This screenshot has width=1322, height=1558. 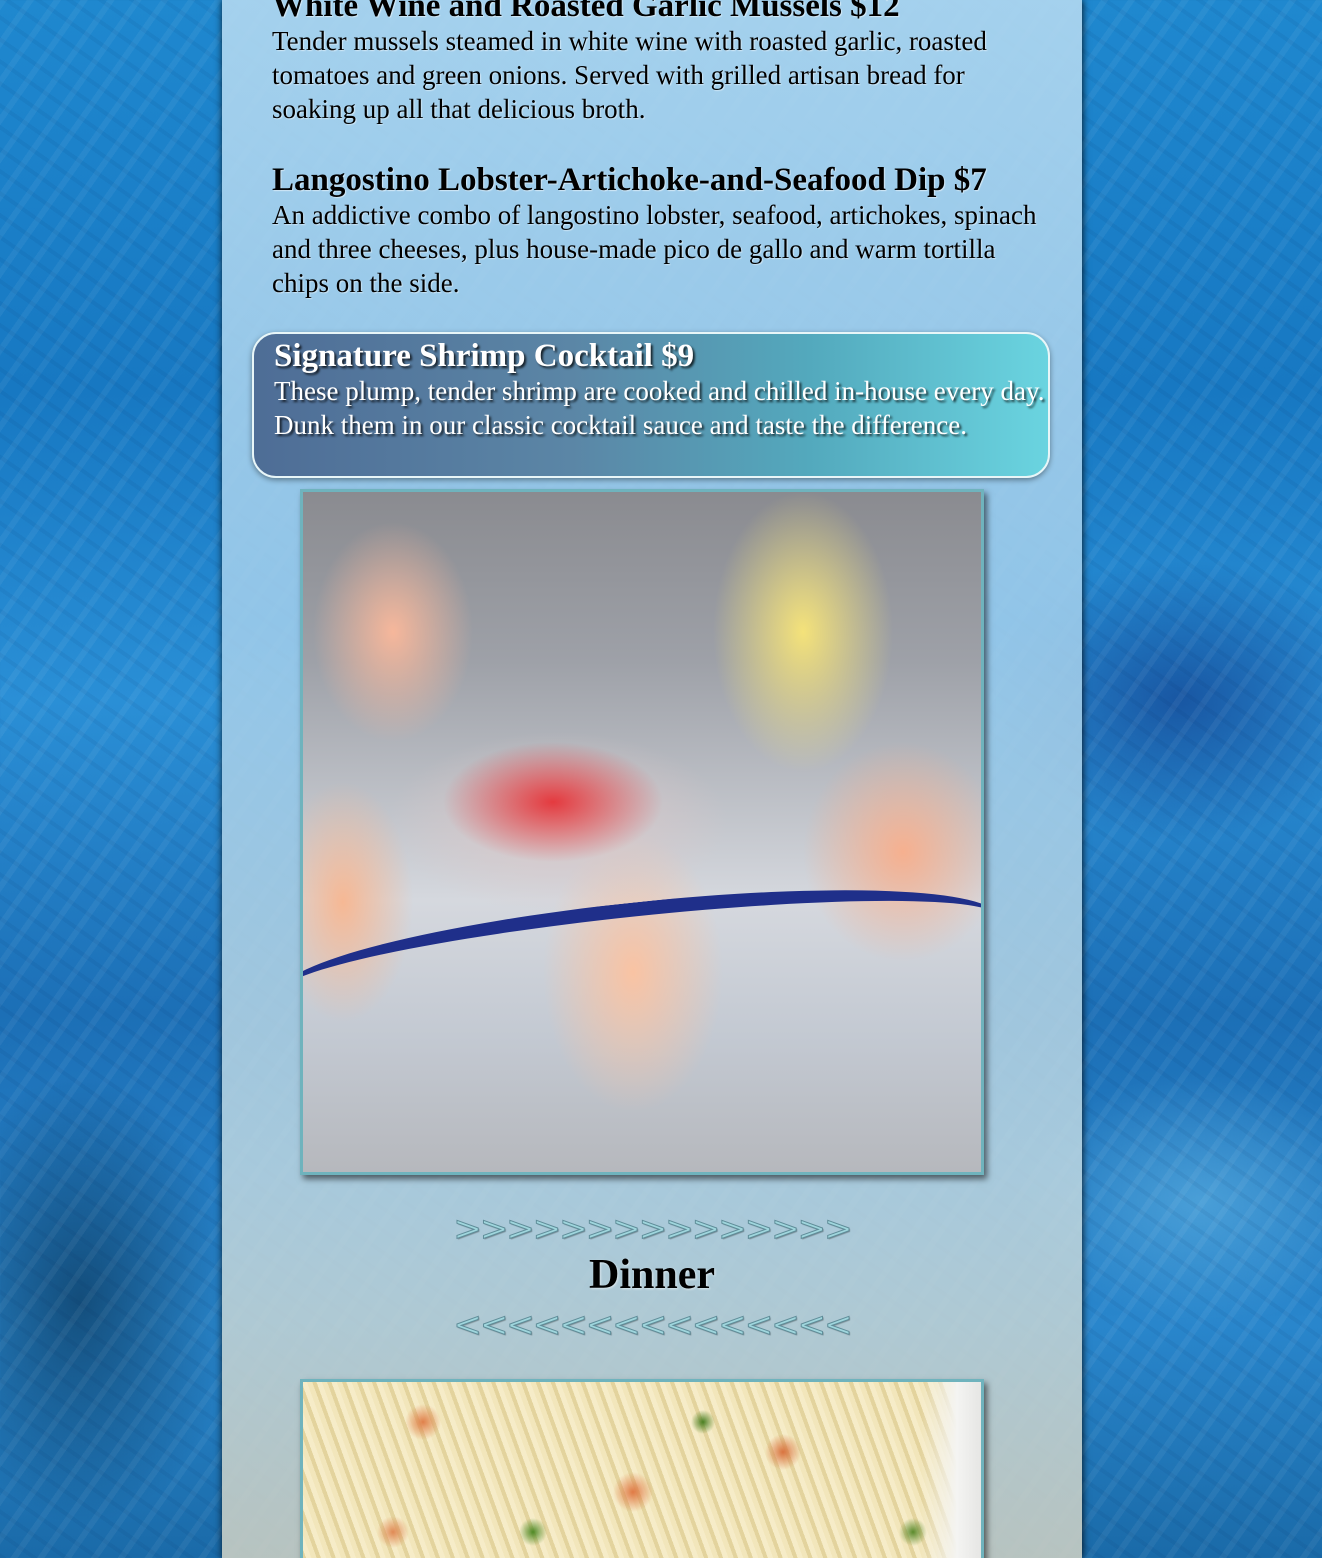 What do you see at coordinates (642, 1468) in the screenshot?
I see `dinner-pasta-photo` at bounding box center [642, 1468].